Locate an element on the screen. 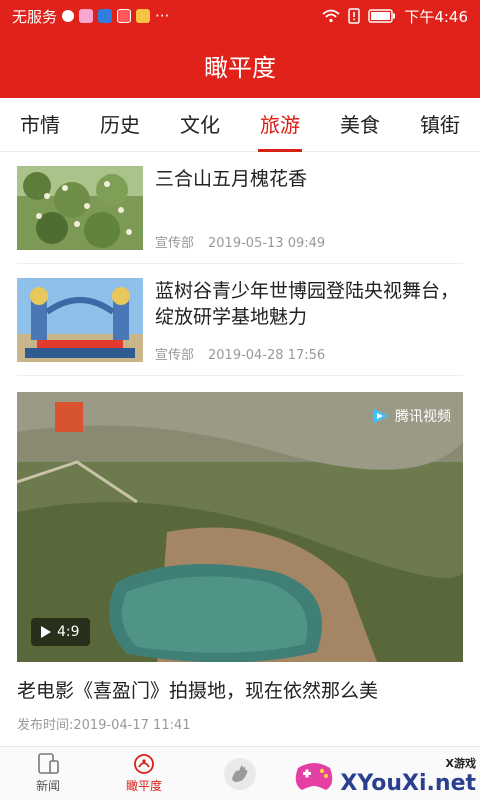 This screenshot has width=480, height=800. watermark-small: X游戏 is located at coordinates (460, 763).